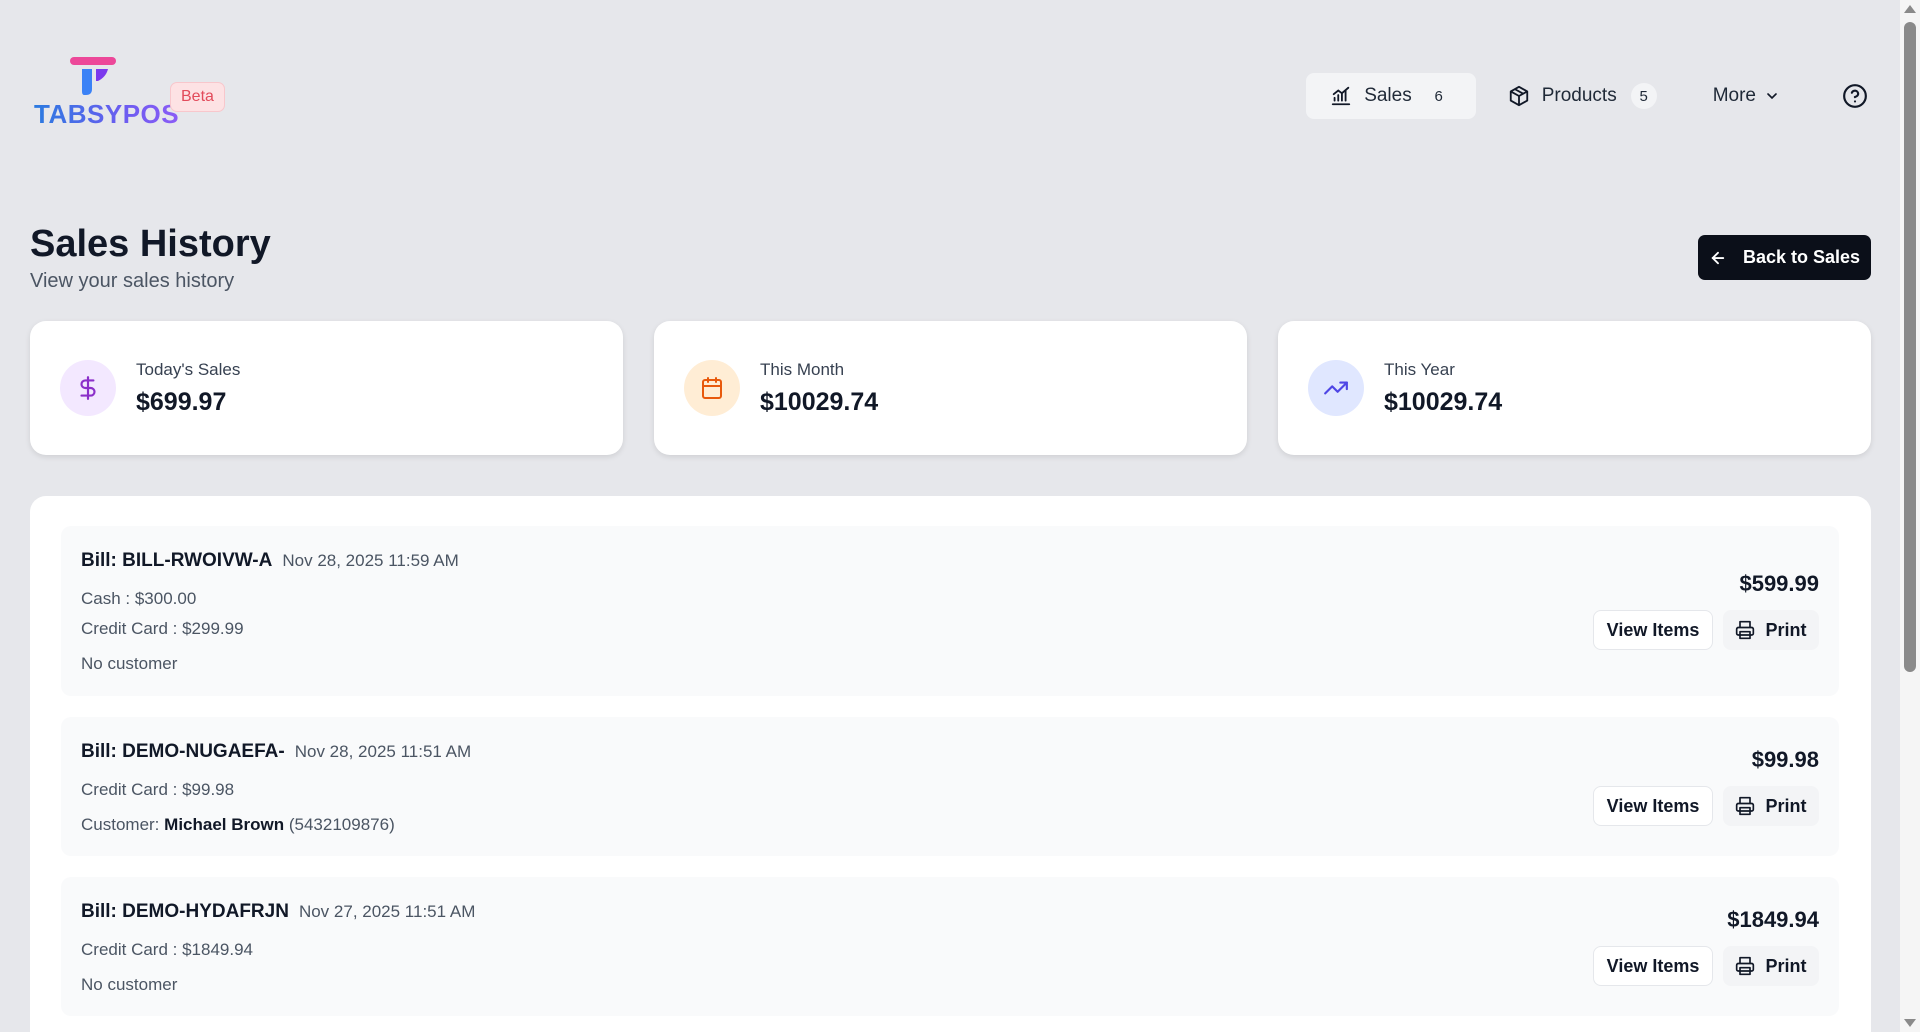 The height and width of the screenshot is (1032, 1920). Describe the element at coordinates (107, 114) in the screenshot. I see `logo-text: TABSYPOS` at that location.